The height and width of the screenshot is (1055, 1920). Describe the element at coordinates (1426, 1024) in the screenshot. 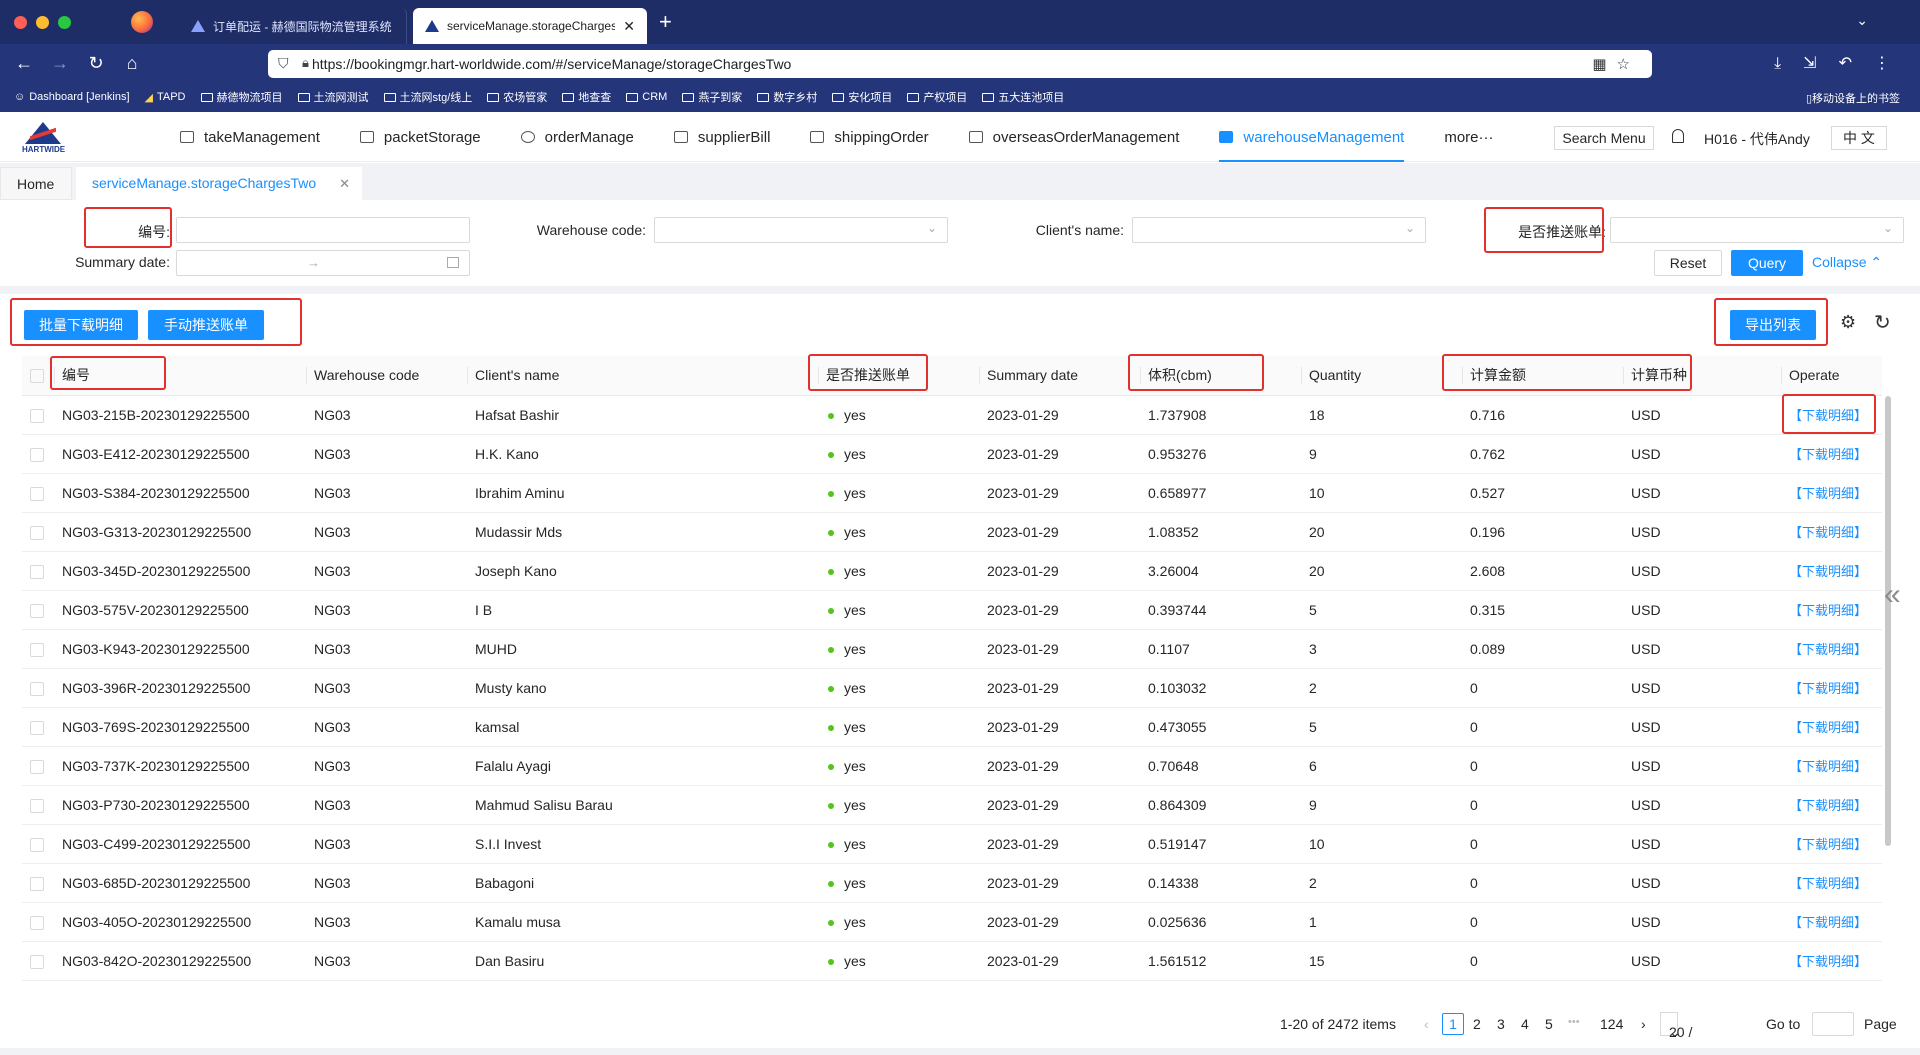

I see `prev-page-icon: ‹` at that location.